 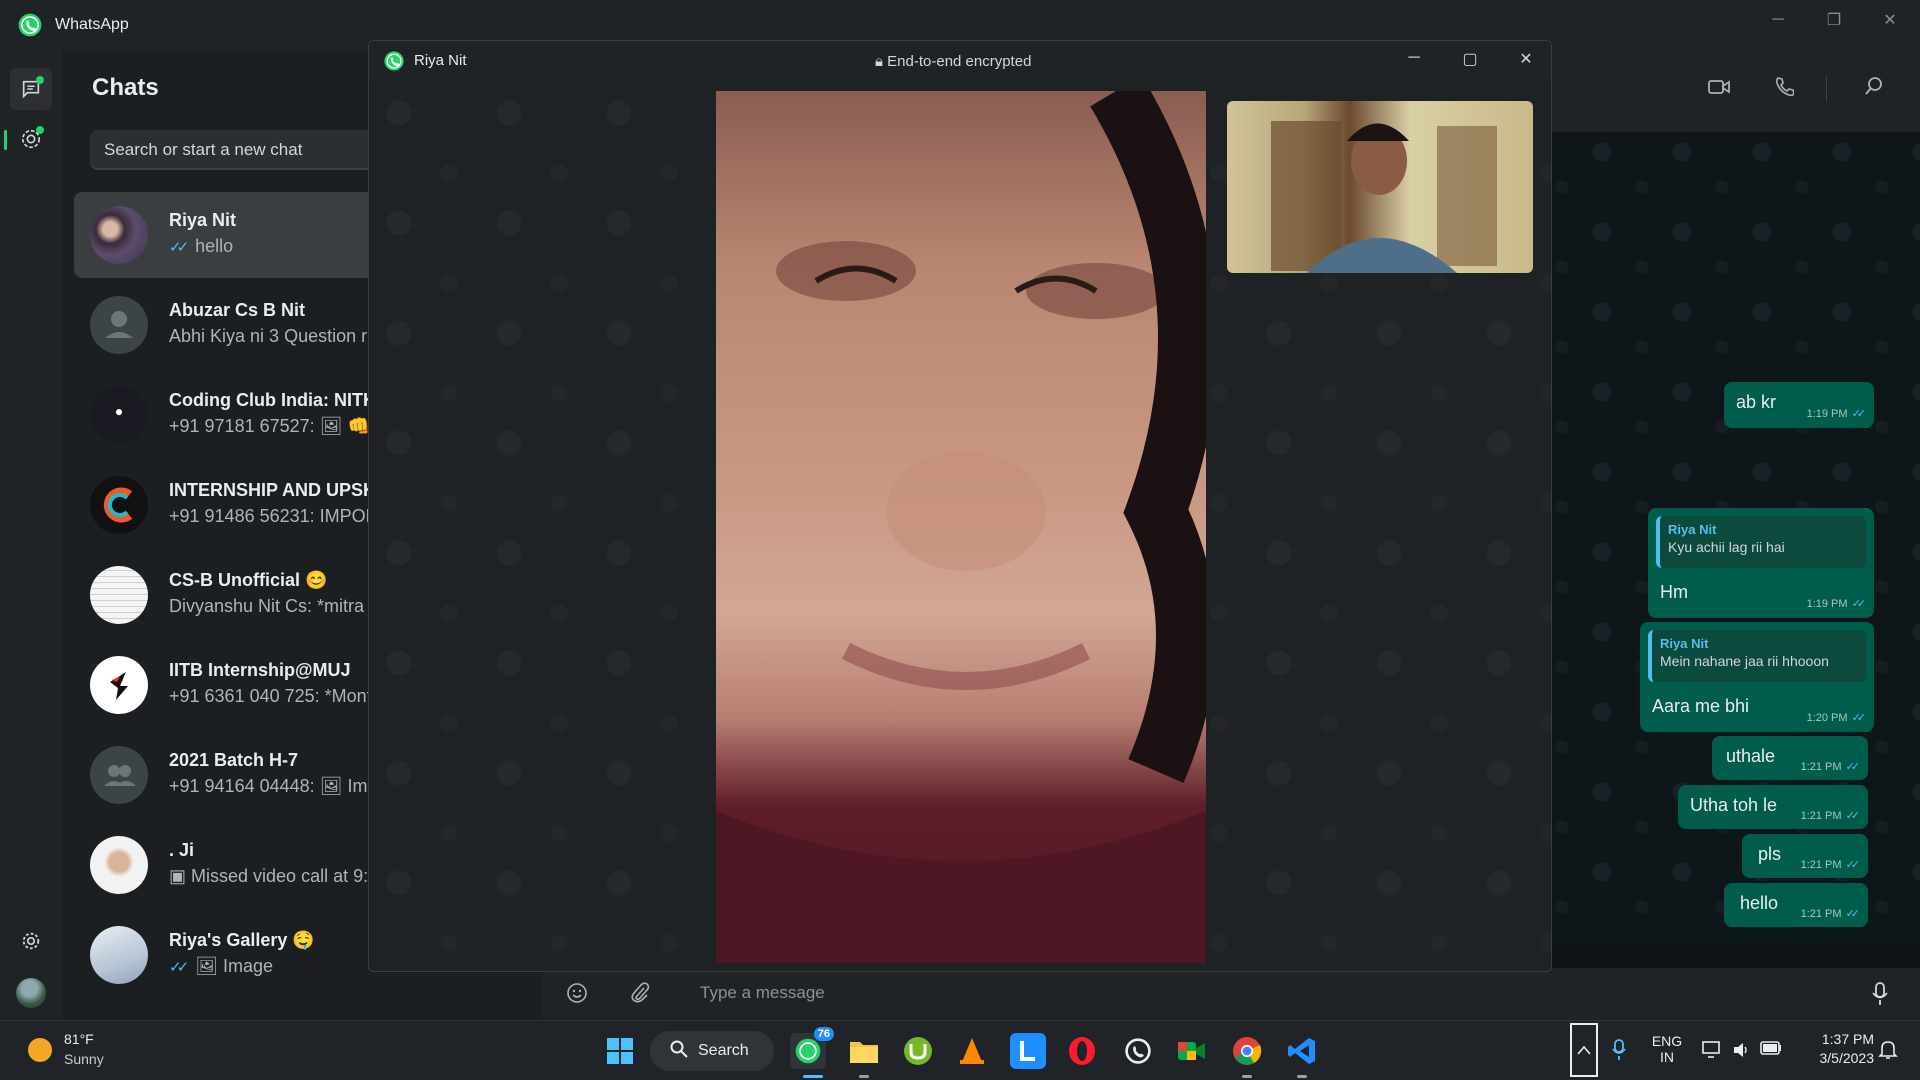 What do you see at coordinates (1138, 1051) in the screenshot?
I see `whatsapp-secondary-icon` at bounding box center [1138, 1051].